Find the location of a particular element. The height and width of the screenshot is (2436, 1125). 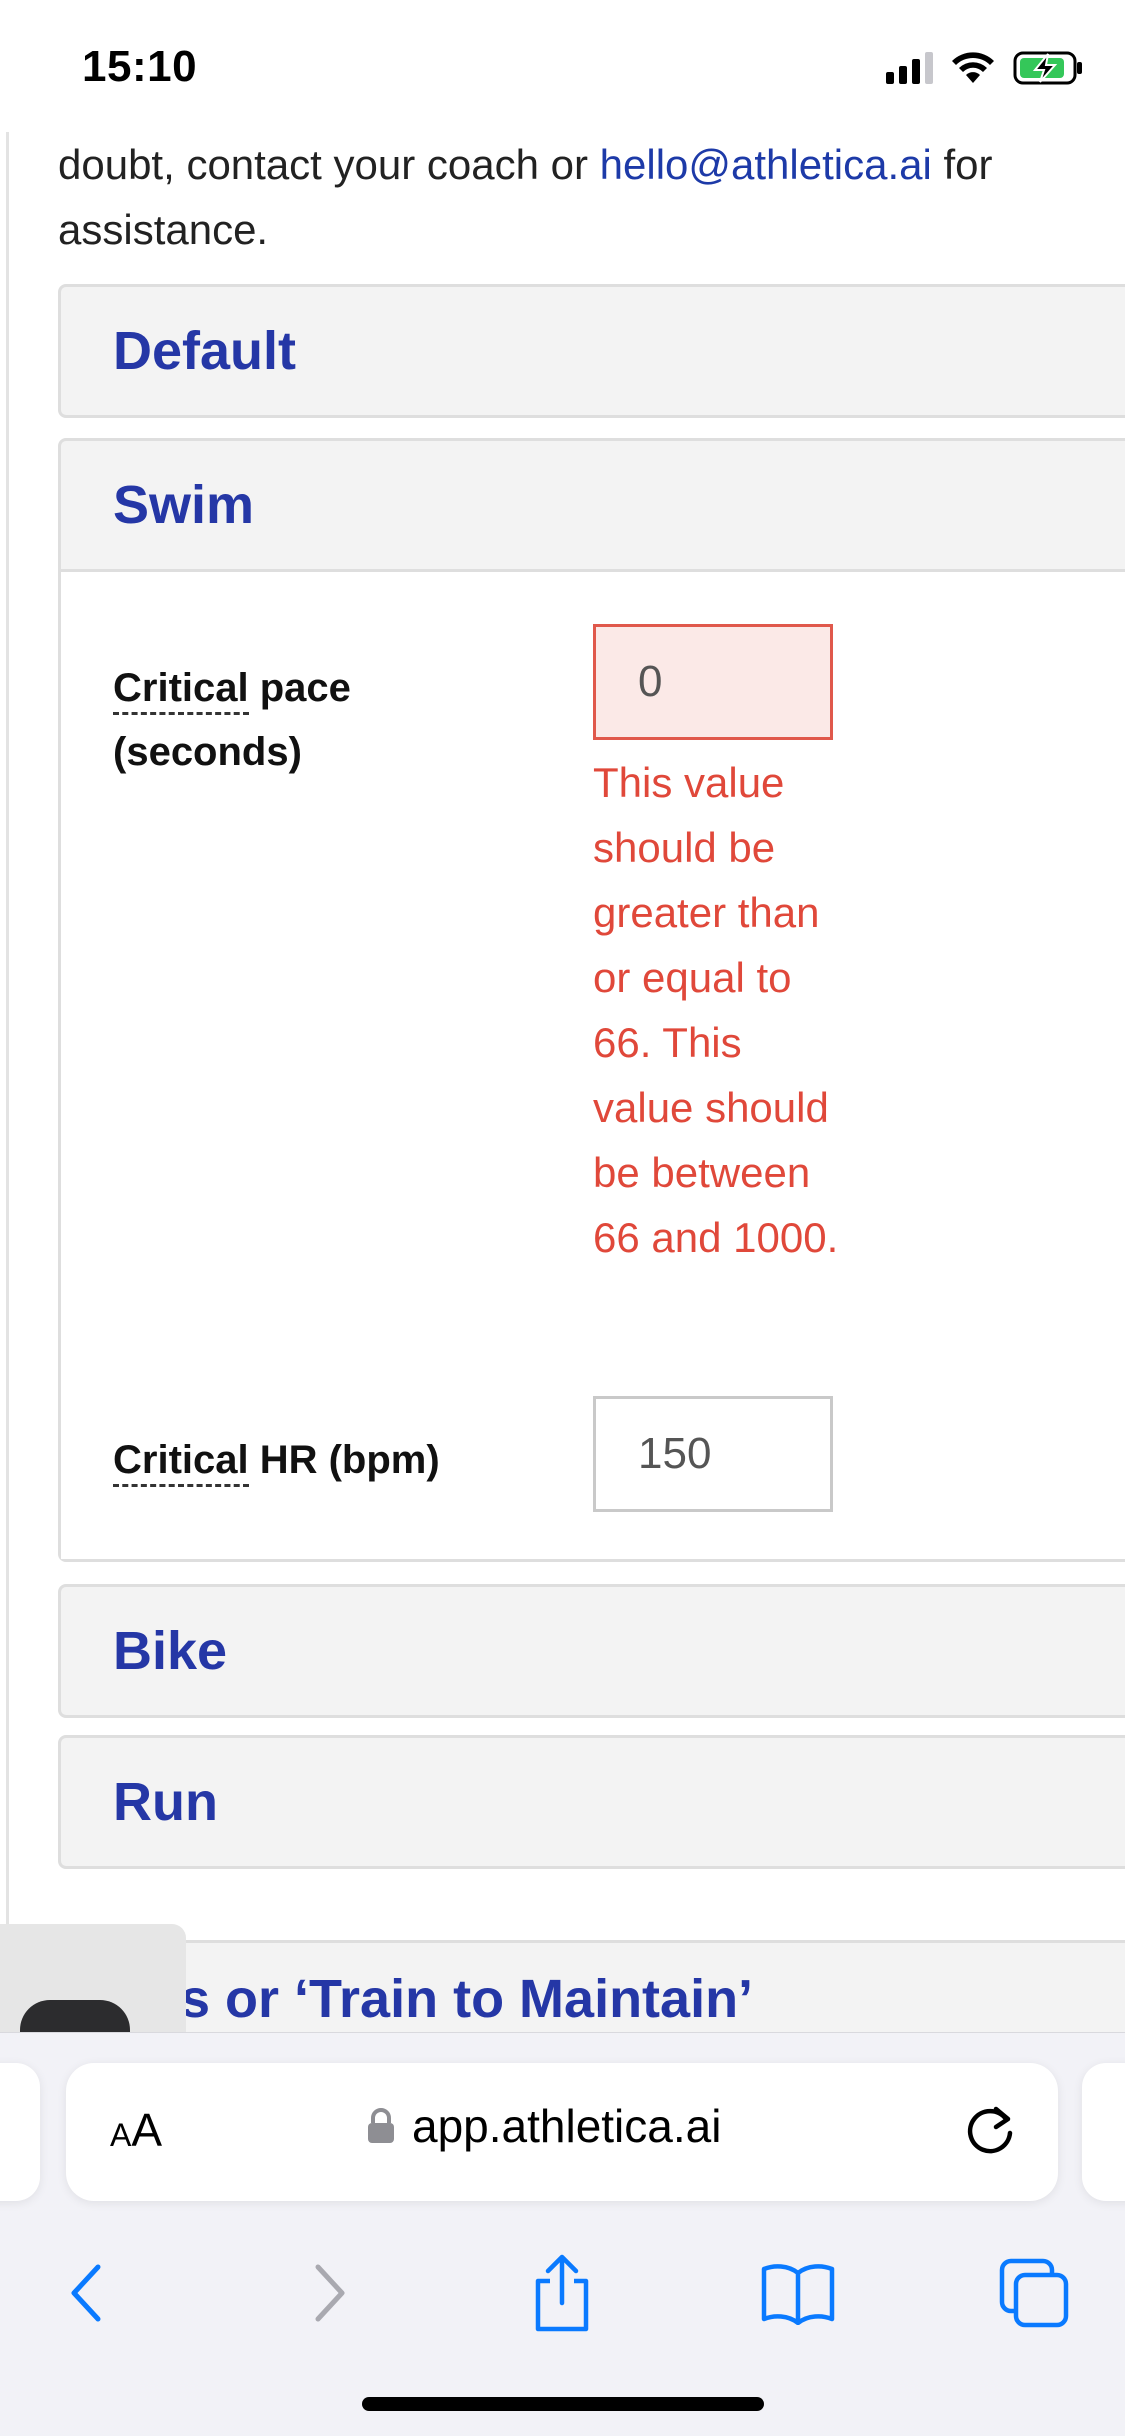

critical-pace-input: 0 is located at coordinates (713, 682).